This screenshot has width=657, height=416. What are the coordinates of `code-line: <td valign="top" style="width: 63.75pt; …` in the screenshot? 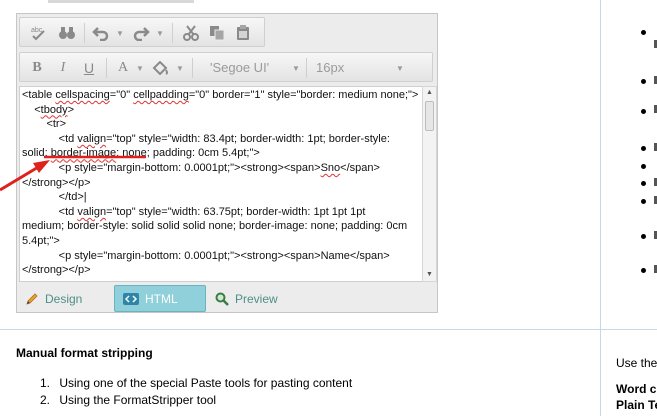 It's located at (194, 211).